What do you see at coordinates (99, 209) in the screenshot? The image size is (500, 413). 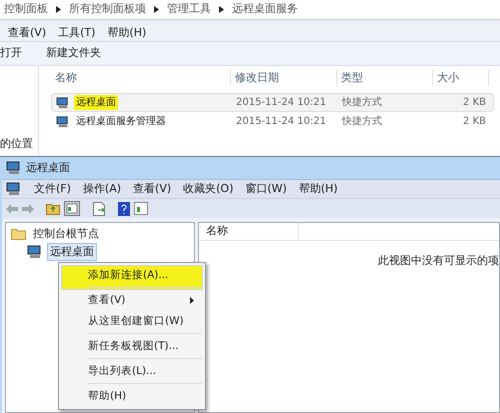 I see `export-icon` at bounding box center [99, 209].